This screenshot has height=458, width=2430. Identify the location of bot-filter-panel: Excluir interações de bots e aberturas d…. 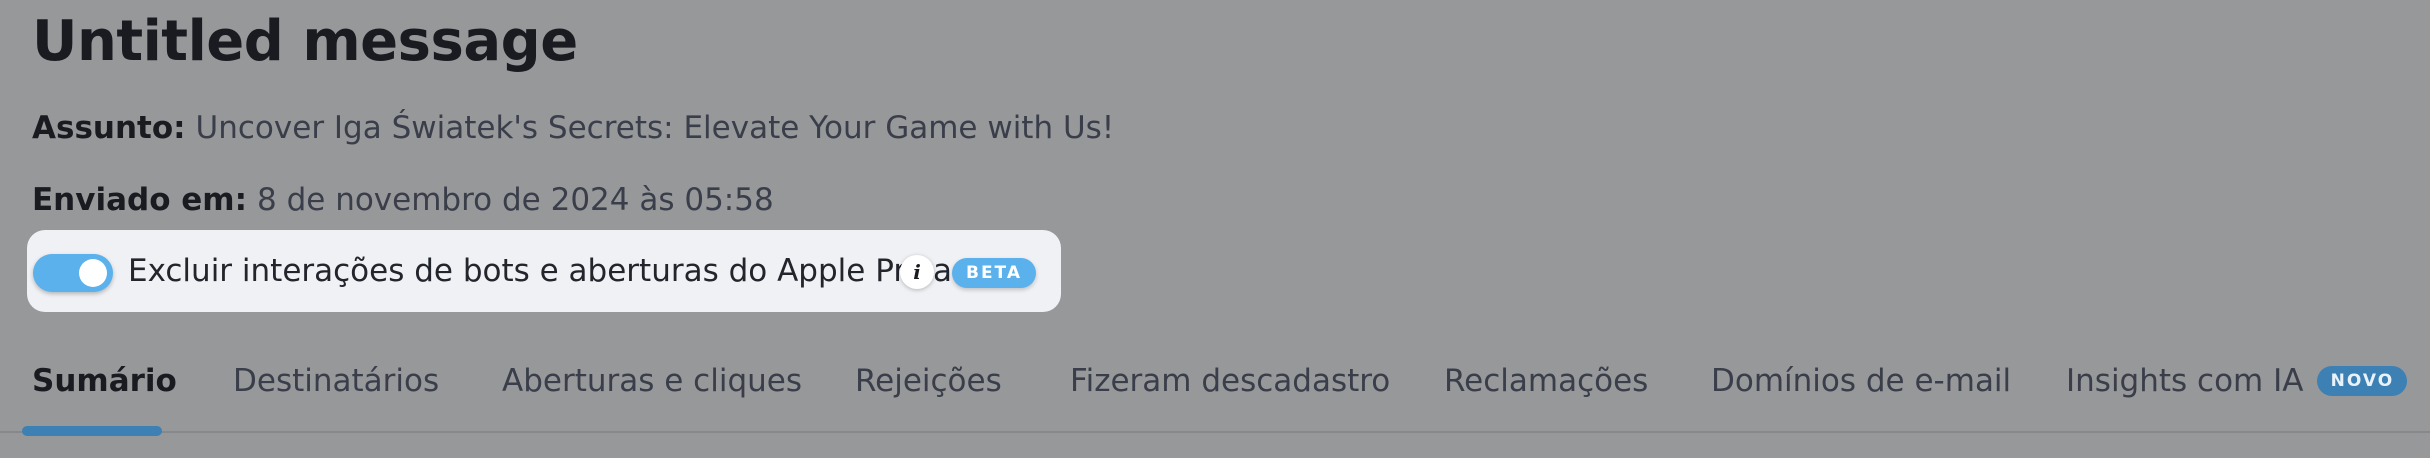
(544, 271).